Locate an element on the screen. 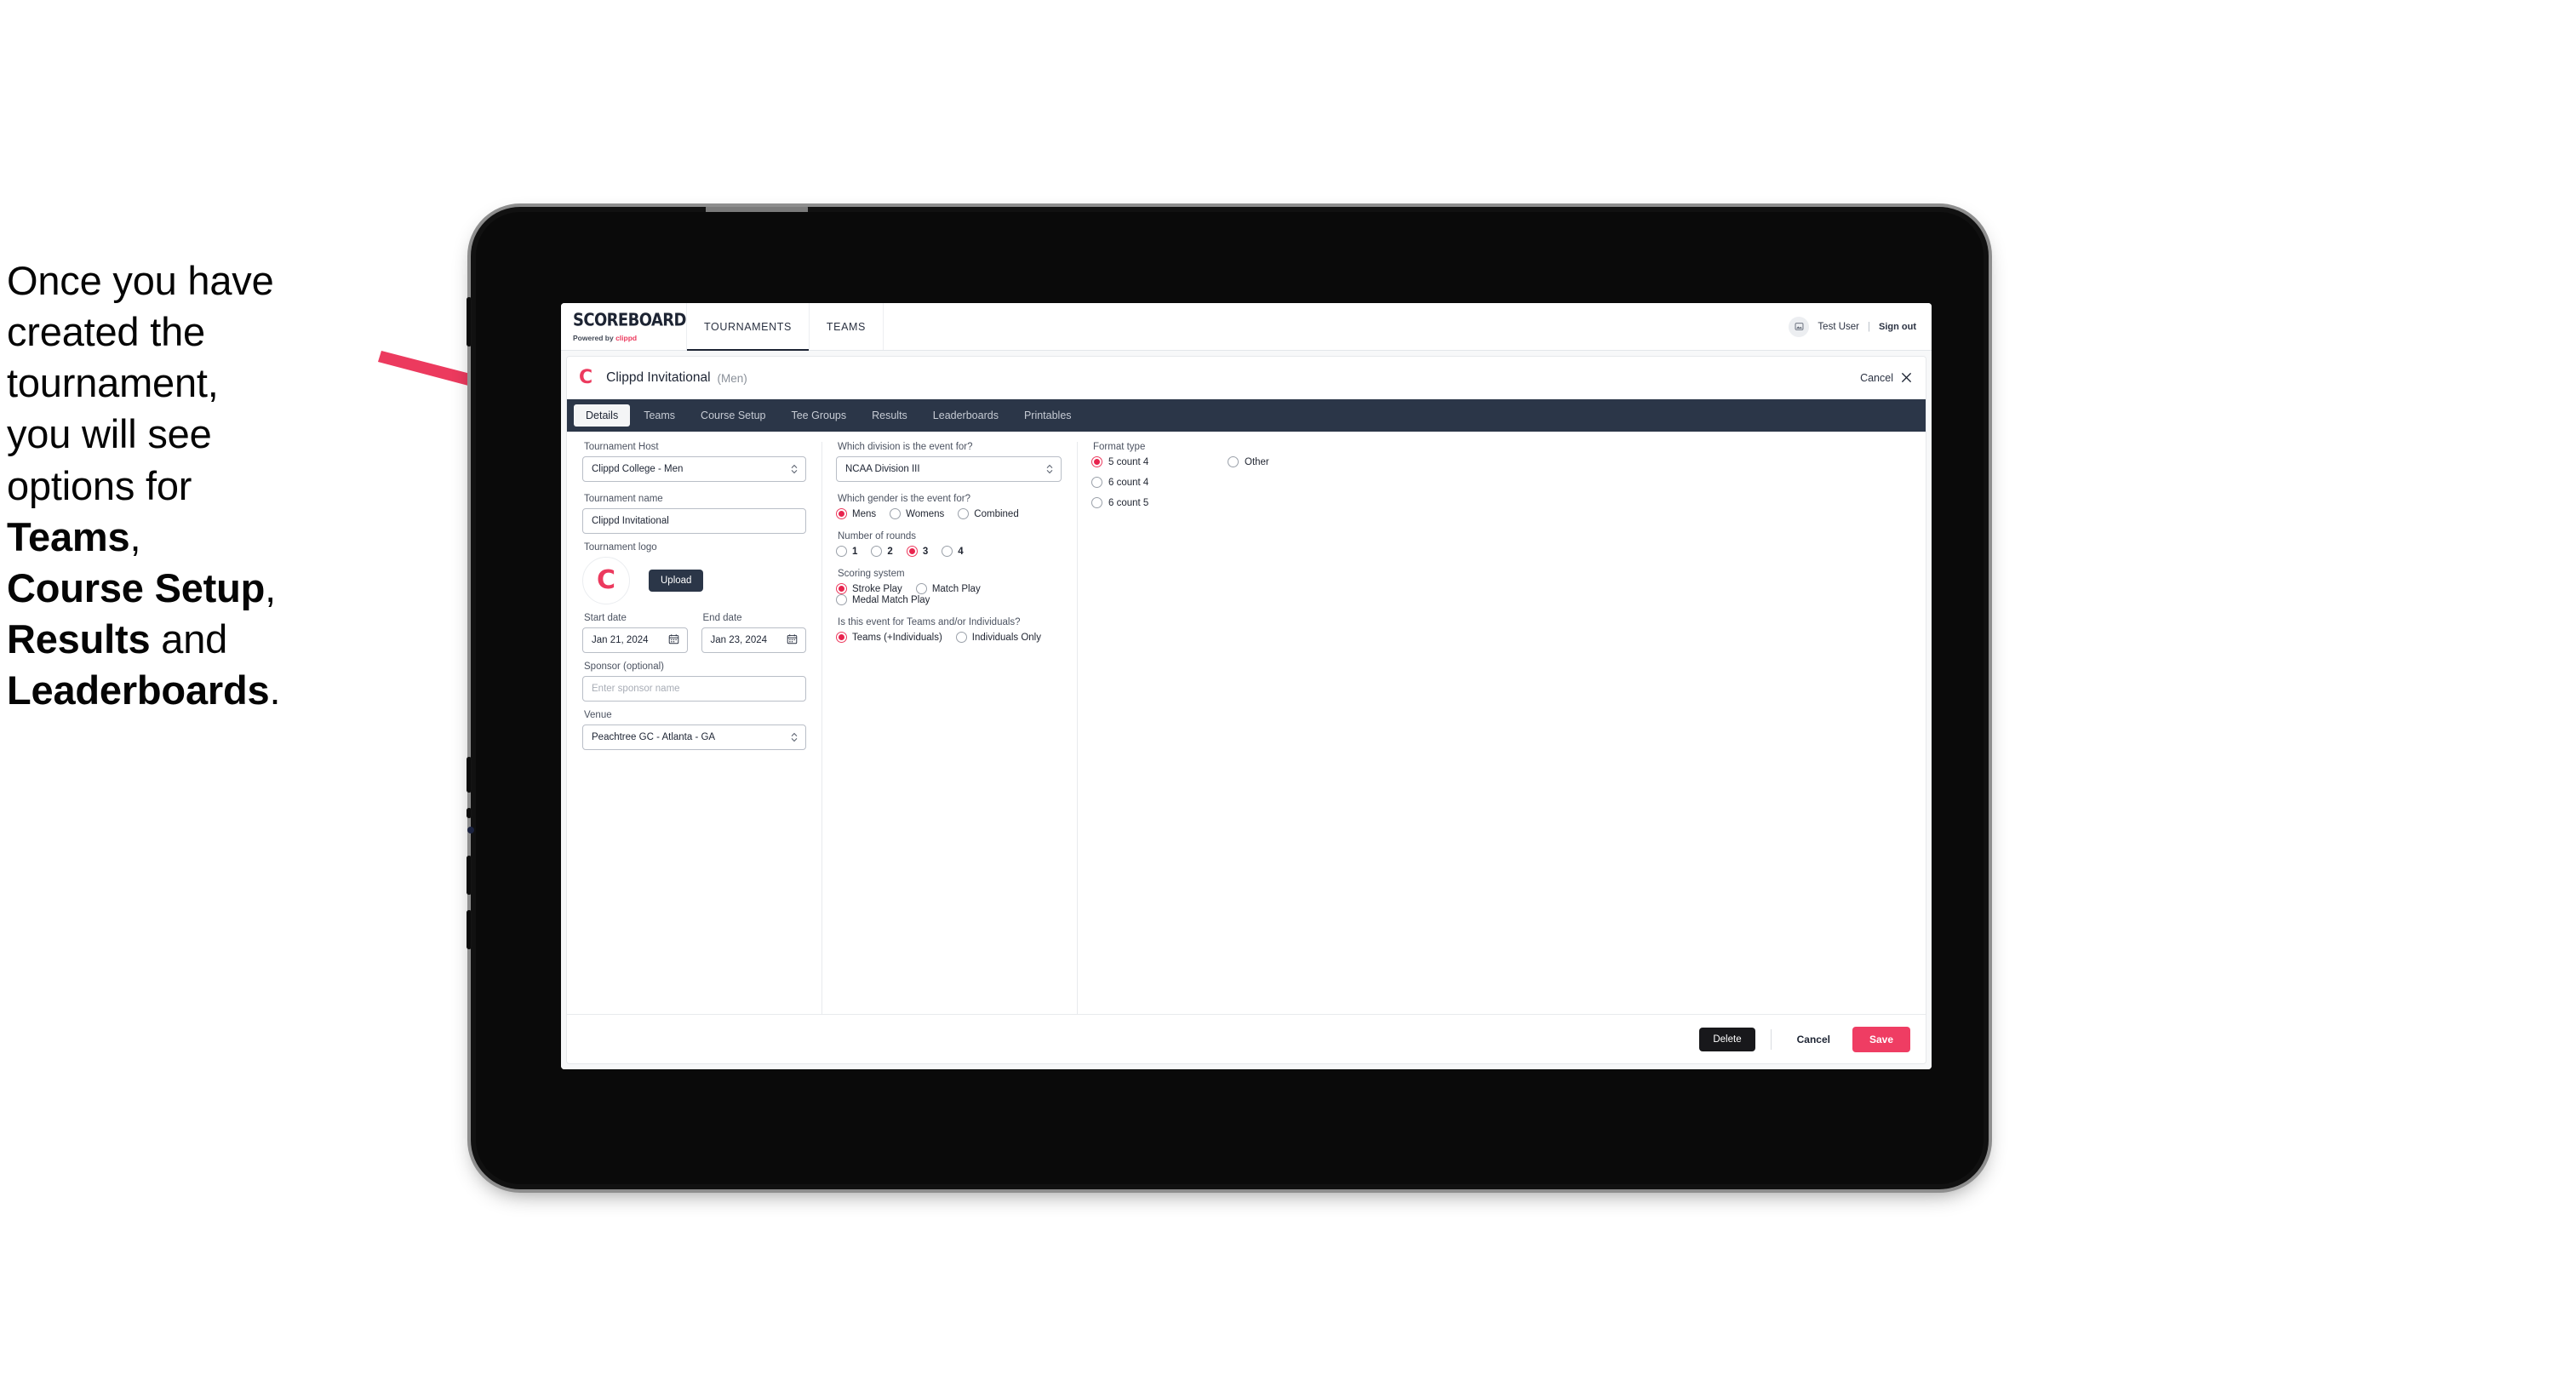 The width and height of the screenshot is (2576, 1386). annotation-line-3: tournament, is located at coordinates (113, 383).